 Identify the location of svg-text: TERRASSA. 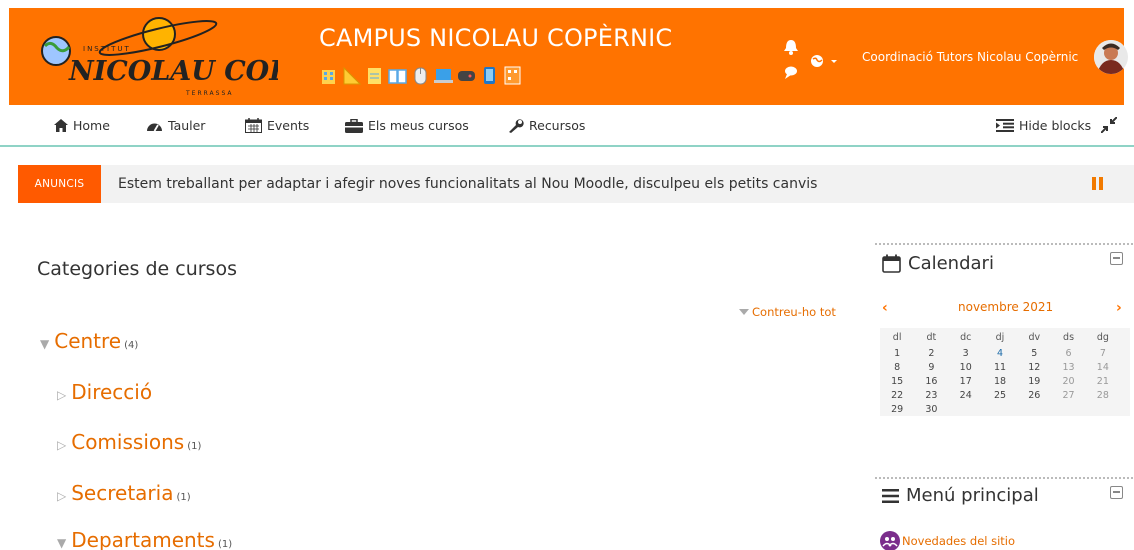
(209, 93).